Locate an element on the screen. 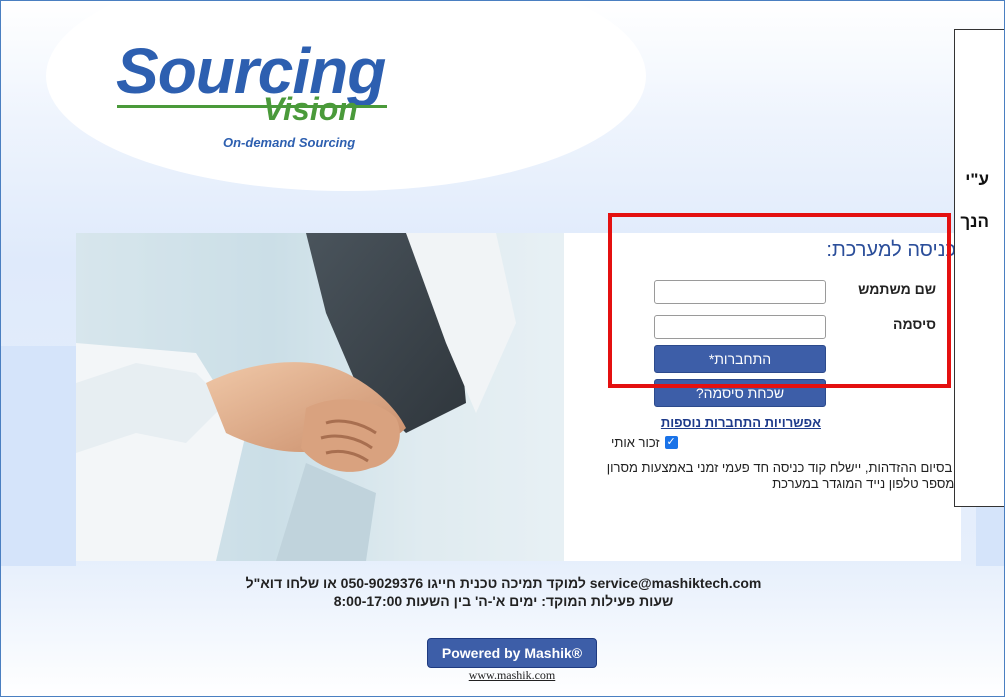 The height and width of the screenshot is (697, 1005). login-title: כניסה למערכת: is located at coordinates (891, 250).